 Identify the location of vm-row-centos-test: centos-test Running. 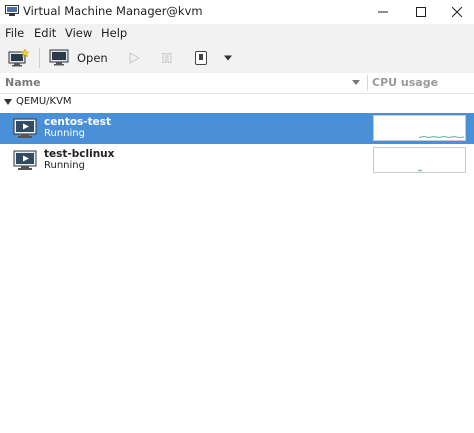
(237, 128).